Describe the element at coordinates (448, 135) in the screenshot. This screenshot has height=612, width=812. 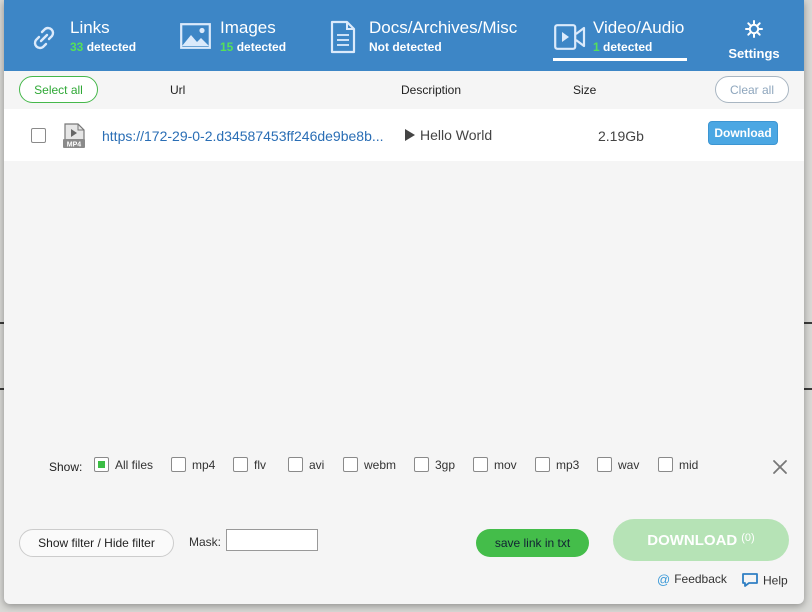
I see `file-description: Hello World` at that location.